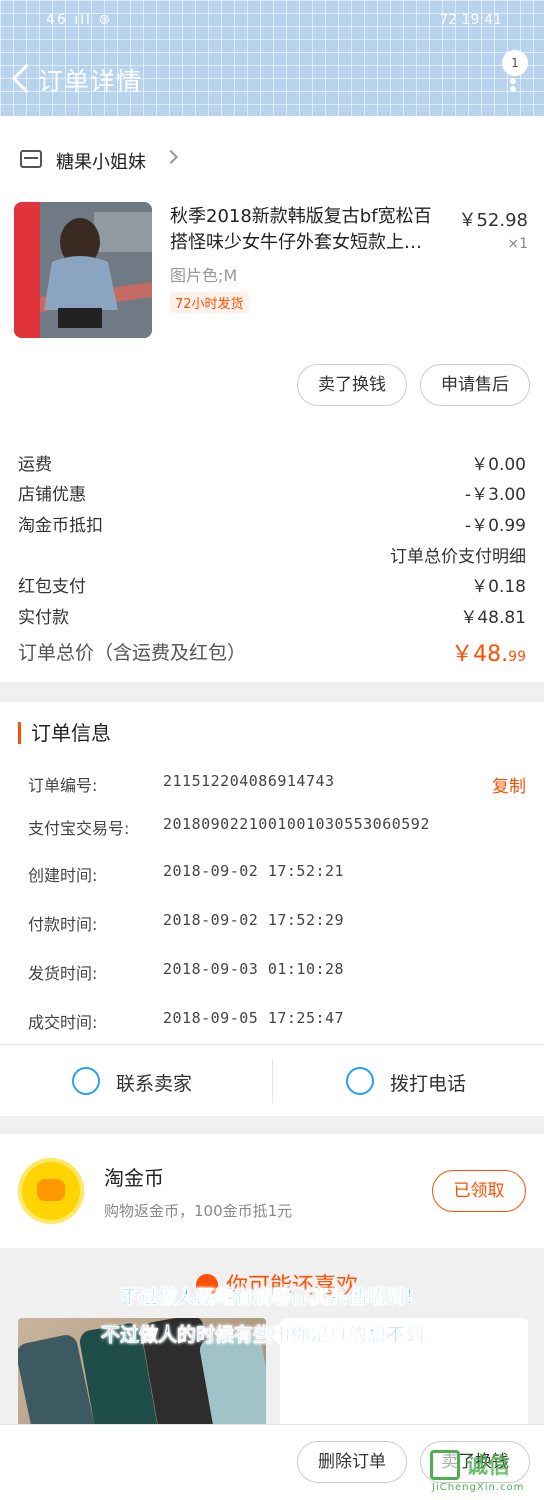  I want to click on info-row-order-no: 订单编号: 211512204086914743, so click(181, 783).